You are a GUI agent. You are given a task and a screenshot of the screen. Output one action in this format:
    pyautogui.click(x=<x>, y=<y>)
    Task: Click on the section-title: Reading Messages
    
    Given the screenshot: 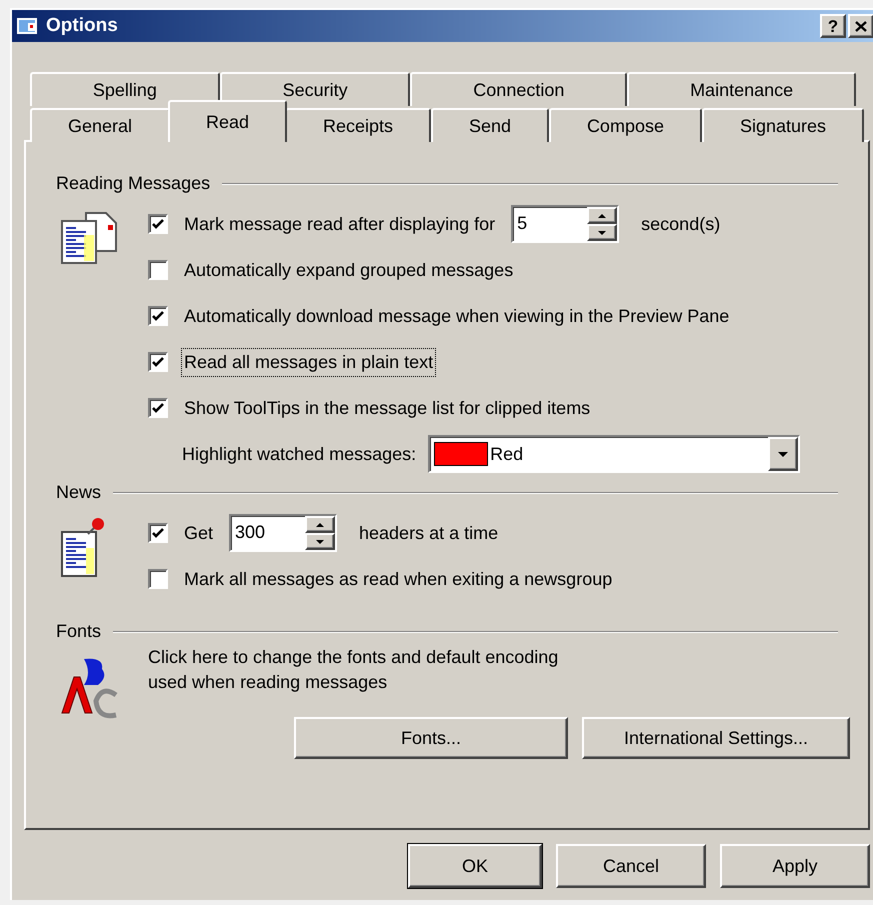 What is the action you would take?
    pyautogui.click(x=133, y=183)
    